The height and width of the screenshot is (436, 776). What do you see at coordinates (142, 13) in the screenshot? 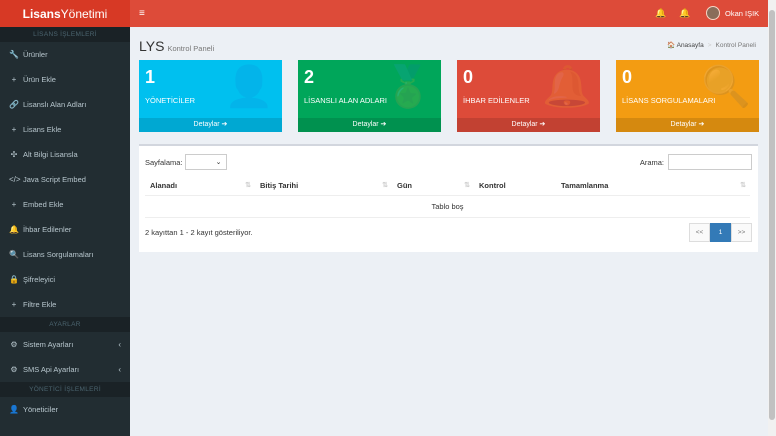
I see `menu-toggle-icon: ≡` at bounding box center [142, 13].